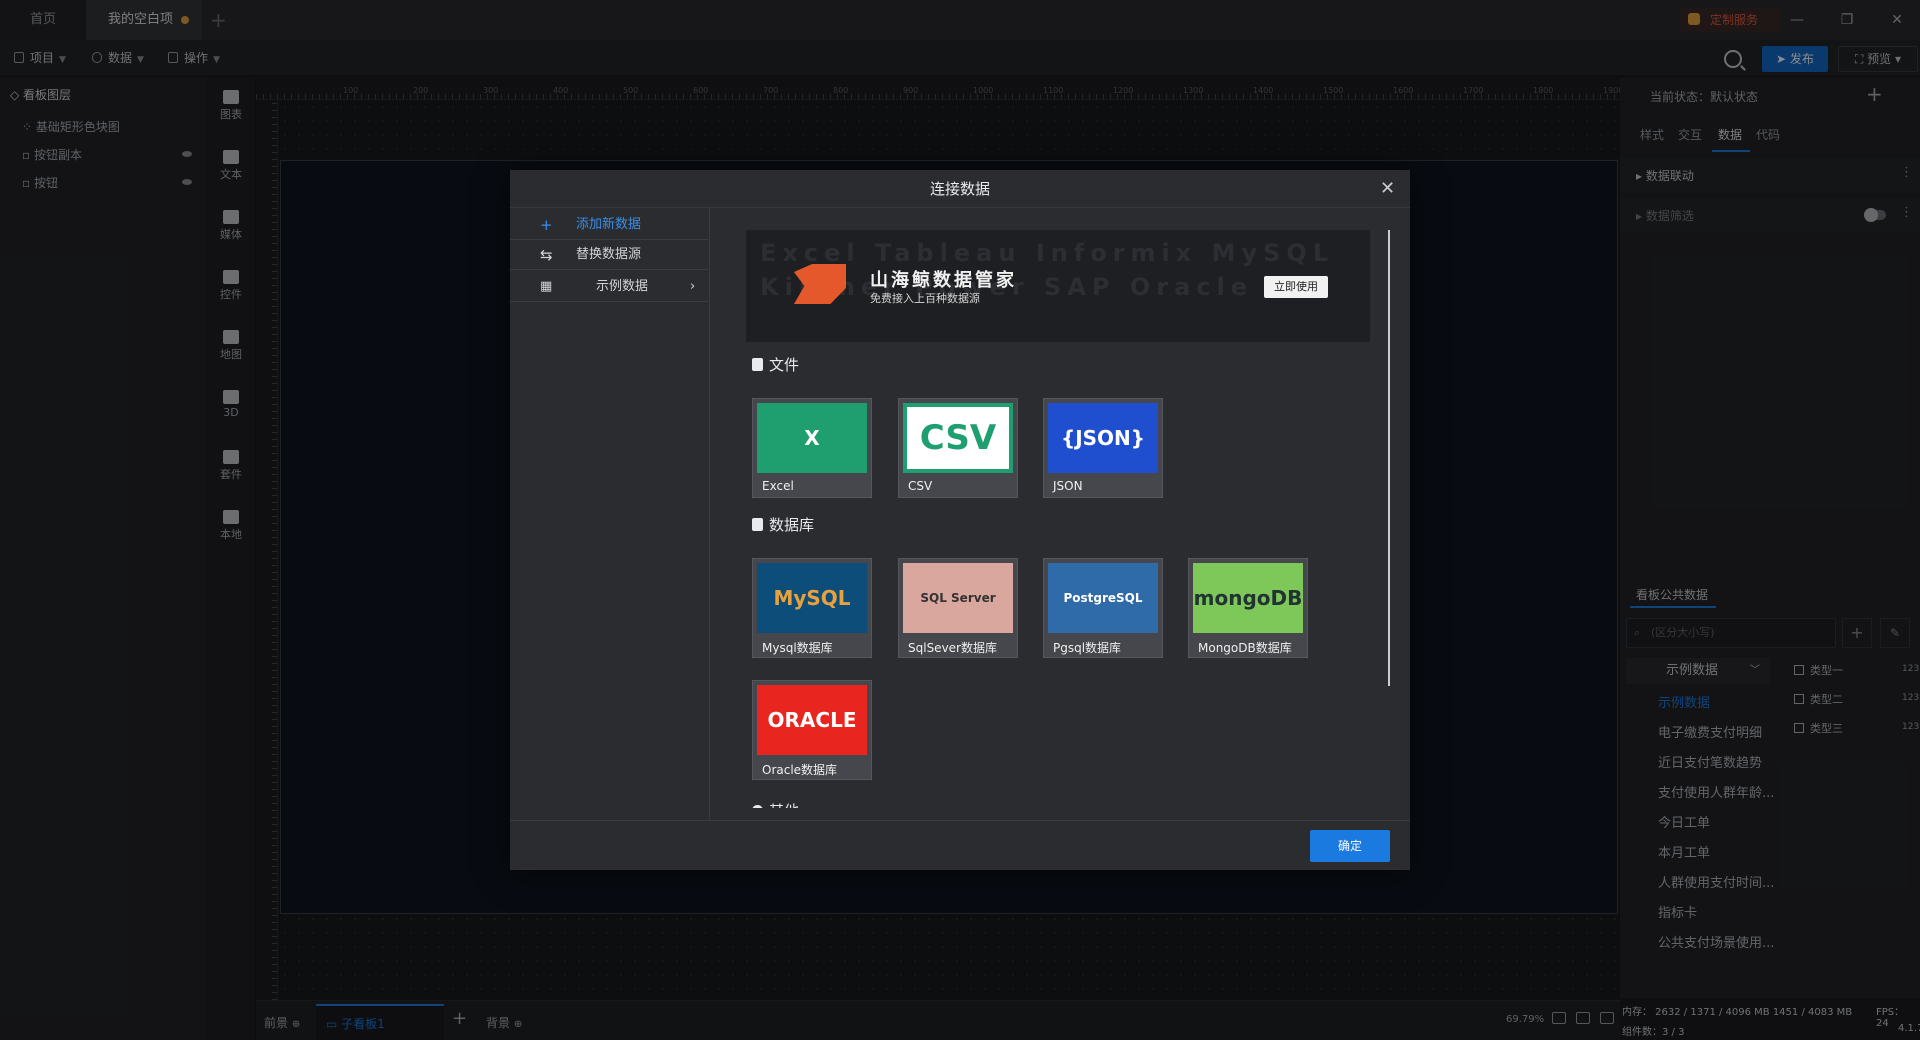 The width and height of the screenshot is (1920, 1040). Describe the element at coordinates (960, 189) in the screenshot. I see `dialog-title: 连接数据` at that location.